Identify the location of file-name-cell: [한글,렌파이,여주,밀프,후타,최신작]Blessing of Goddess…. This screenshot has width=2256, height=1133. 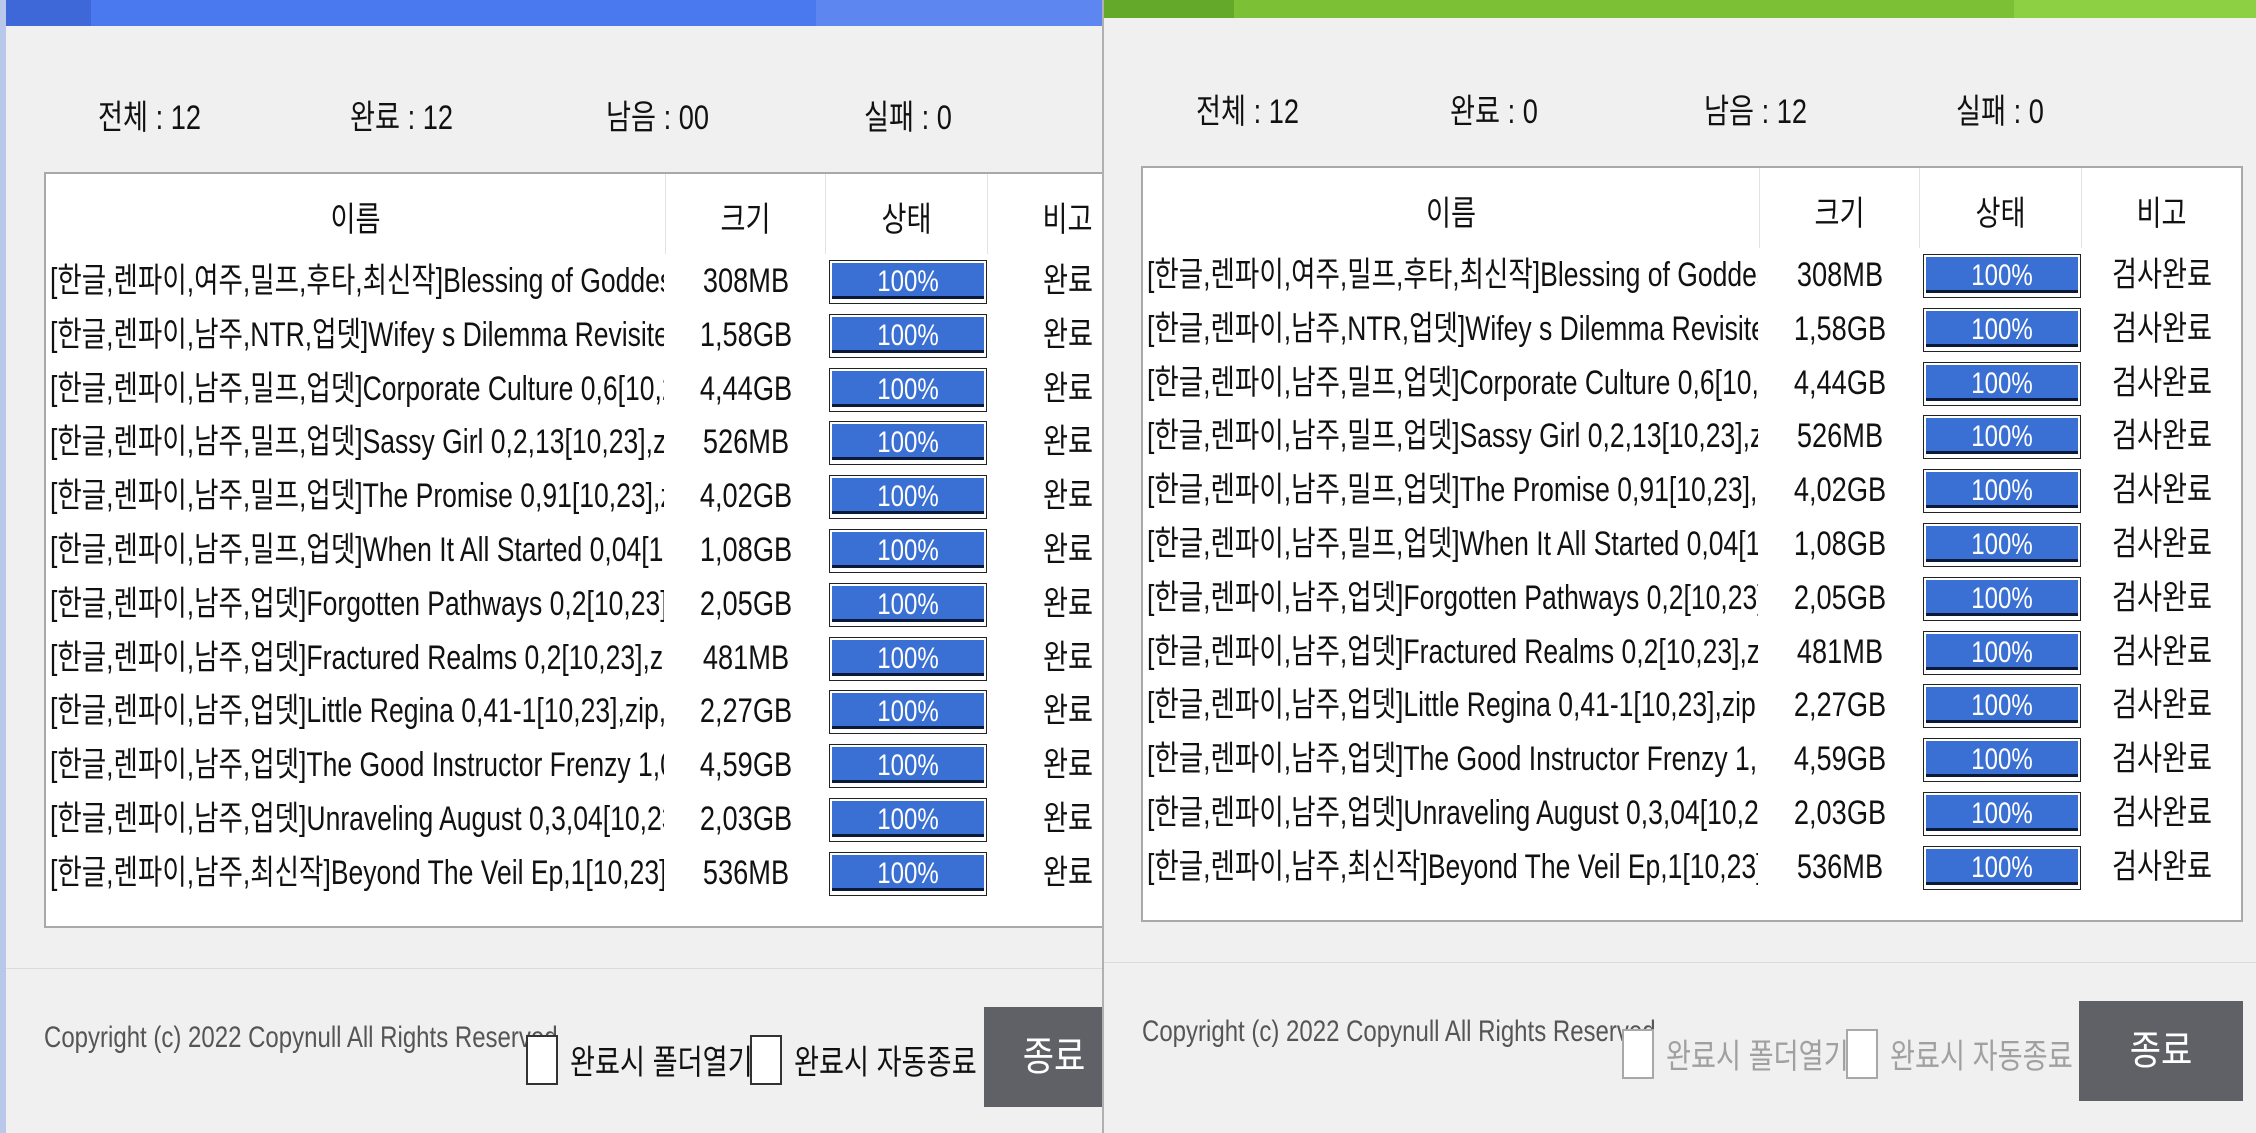
(1452, 275).